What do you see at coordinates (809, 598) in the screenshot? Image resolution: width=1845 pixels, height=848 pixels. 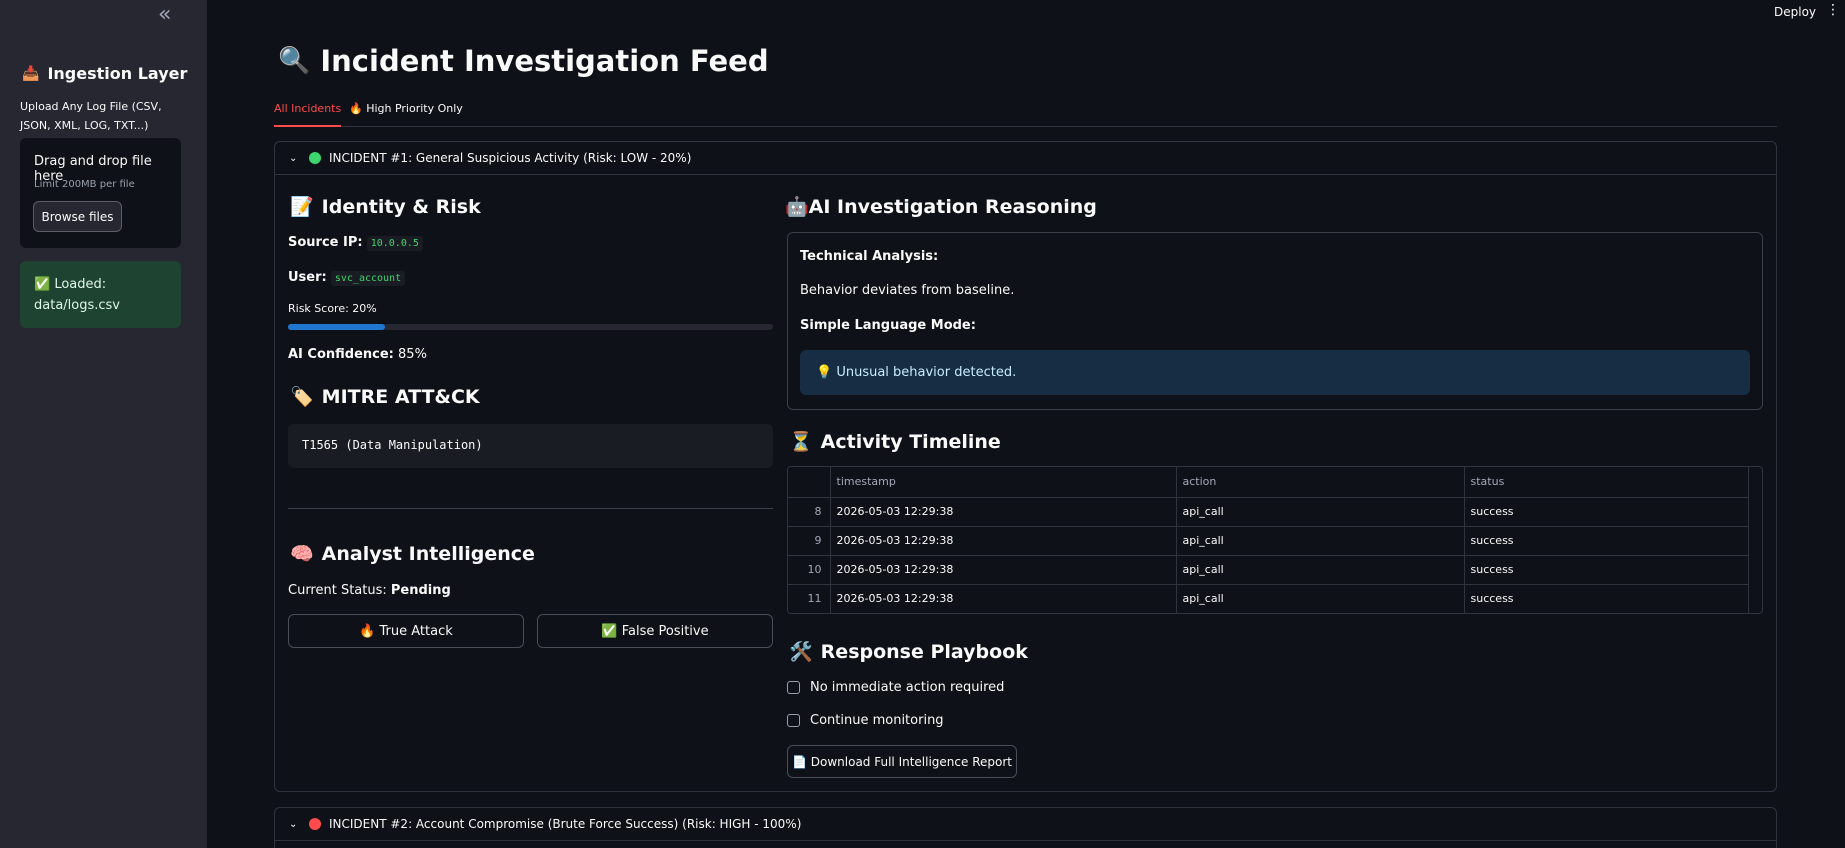 I see `row-index: 11` at bounding box center [809, 598].